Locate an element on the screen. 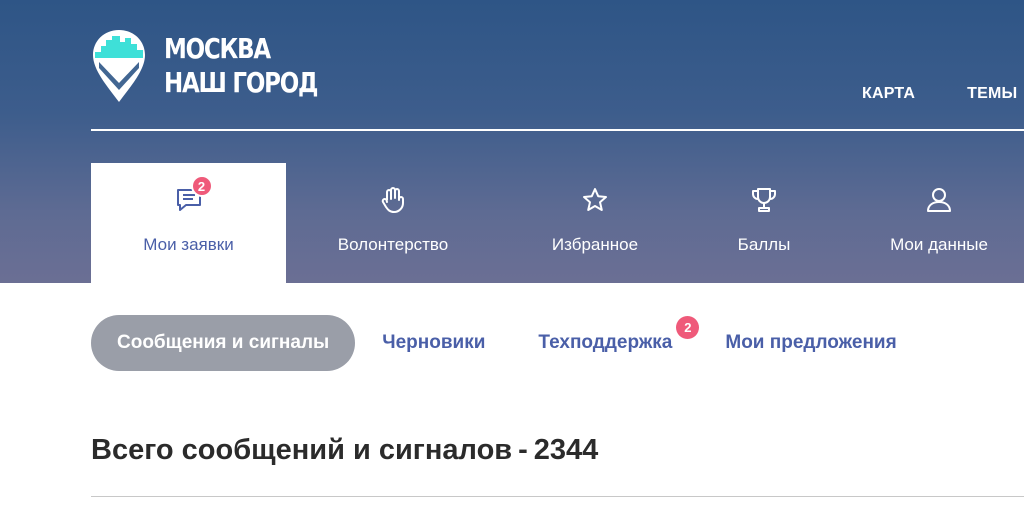 The width and height of the screenshot is (1024, 509). tab-label: Мои заявки is located at coordinates (188, 244).